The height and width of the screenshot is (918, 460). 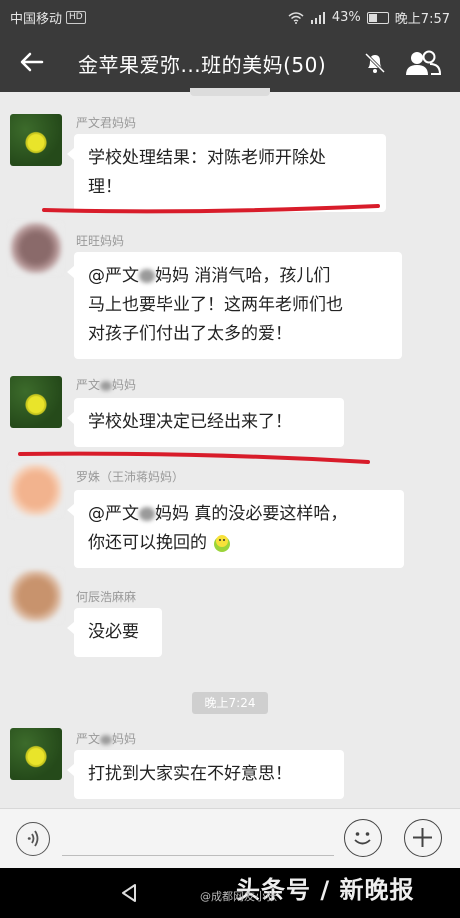 I want to click on watermark-small: @成都网友小张, so click(x=238, y=896).